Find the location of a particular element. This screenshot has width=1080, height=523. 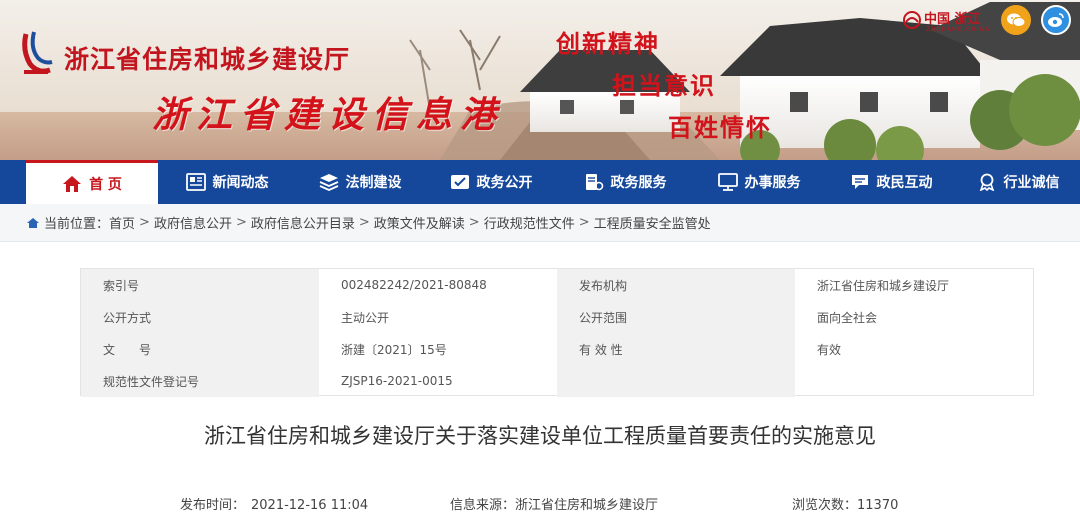

home-icon is located at coordinates (72, 183).